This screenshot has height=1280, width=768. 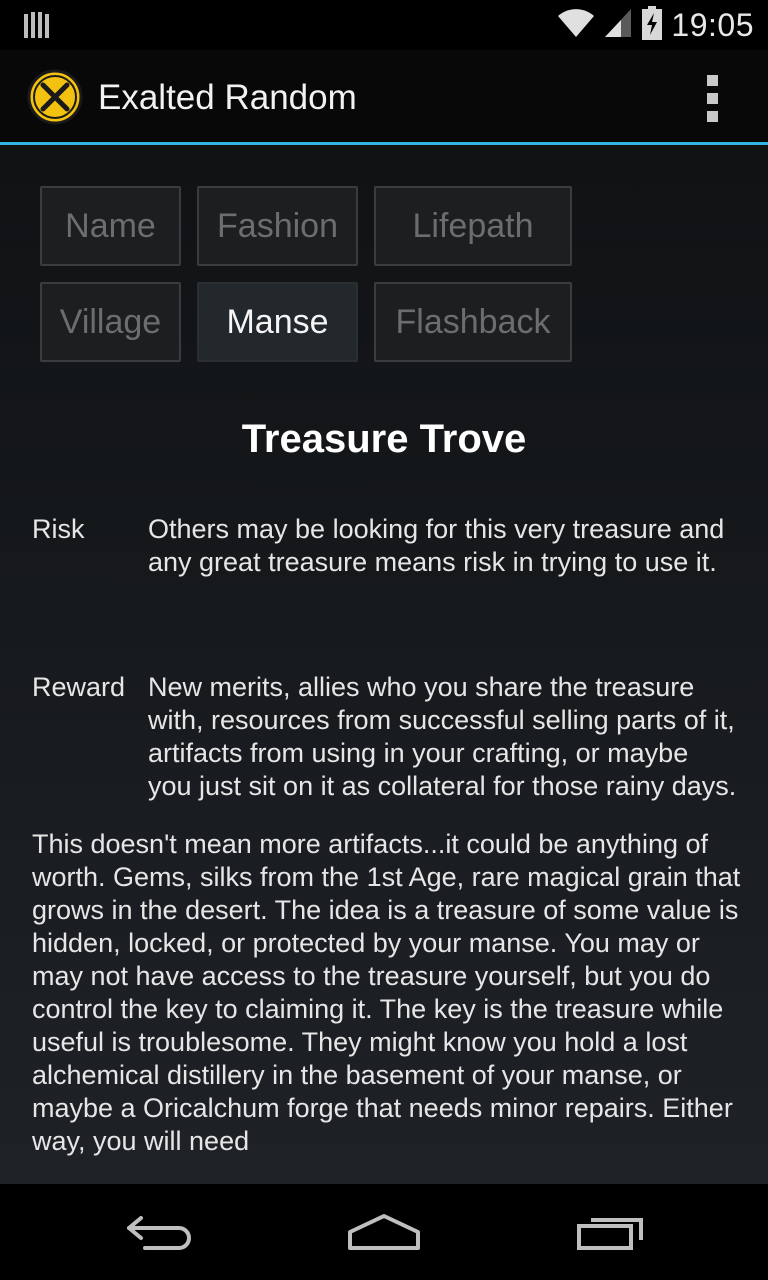 I want to click on navigation-bar, so click(x=384, y=1232).